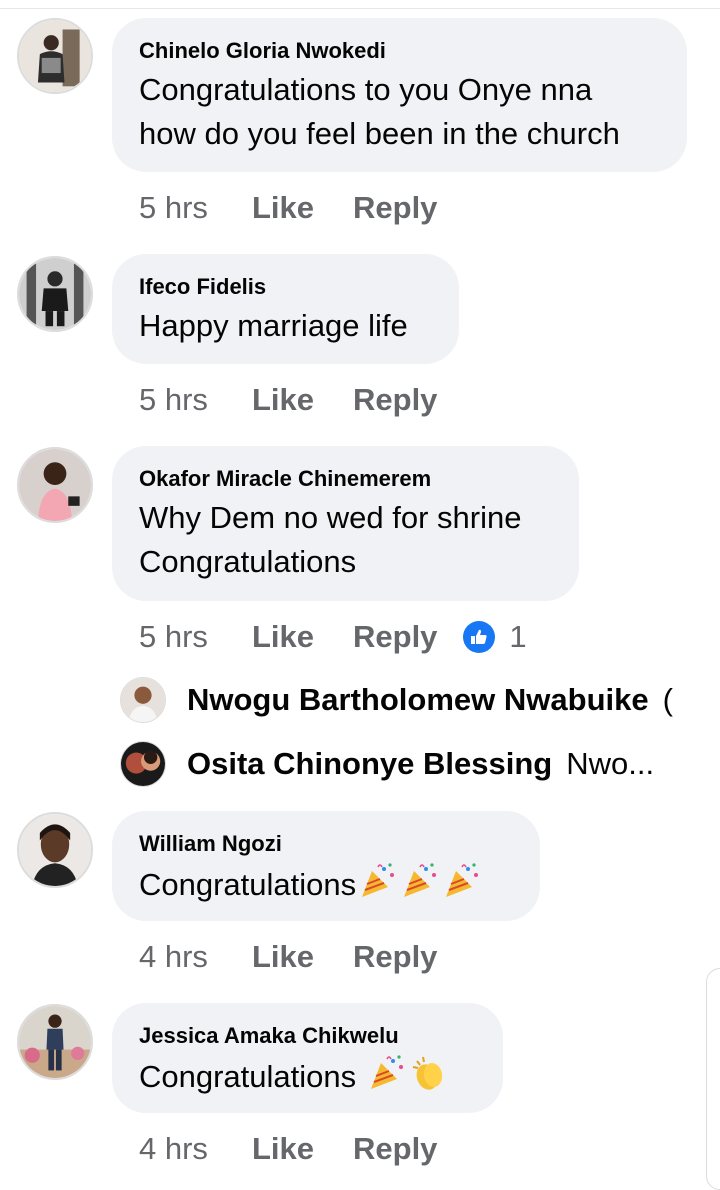 Image resolution: width=720 pixels, height=1190 pixels. I want to click on reply-author: Nwogu Bartholomew Nwabuike, so click(418, 700).